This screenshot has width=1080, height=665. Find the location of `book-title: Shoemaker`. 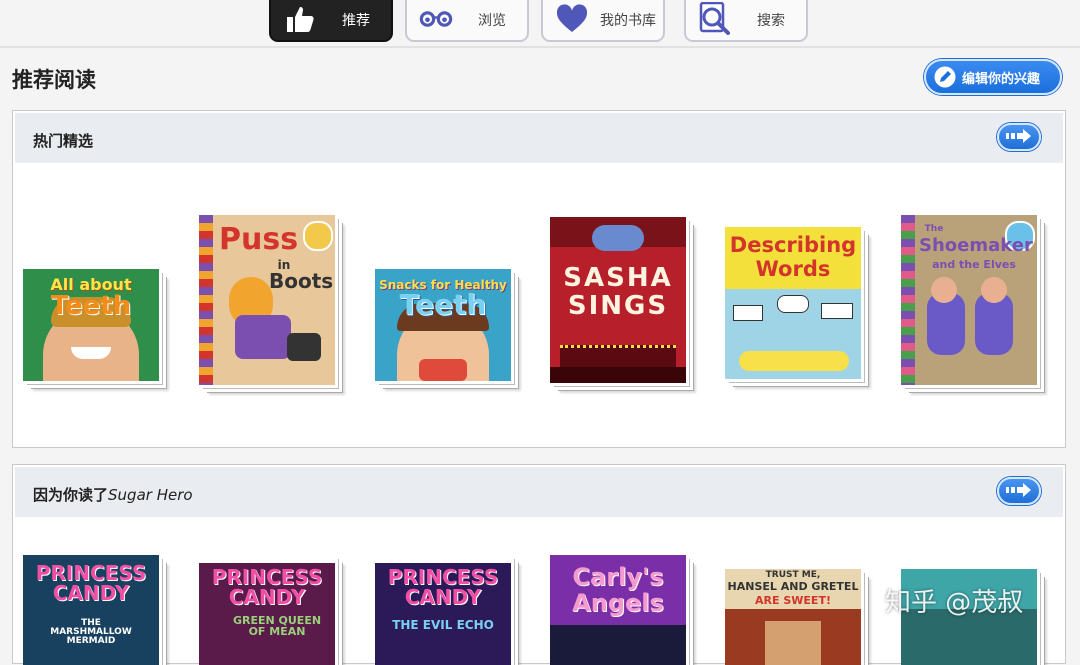

book-title: Shoemaker is located at coordinates (976, 245).